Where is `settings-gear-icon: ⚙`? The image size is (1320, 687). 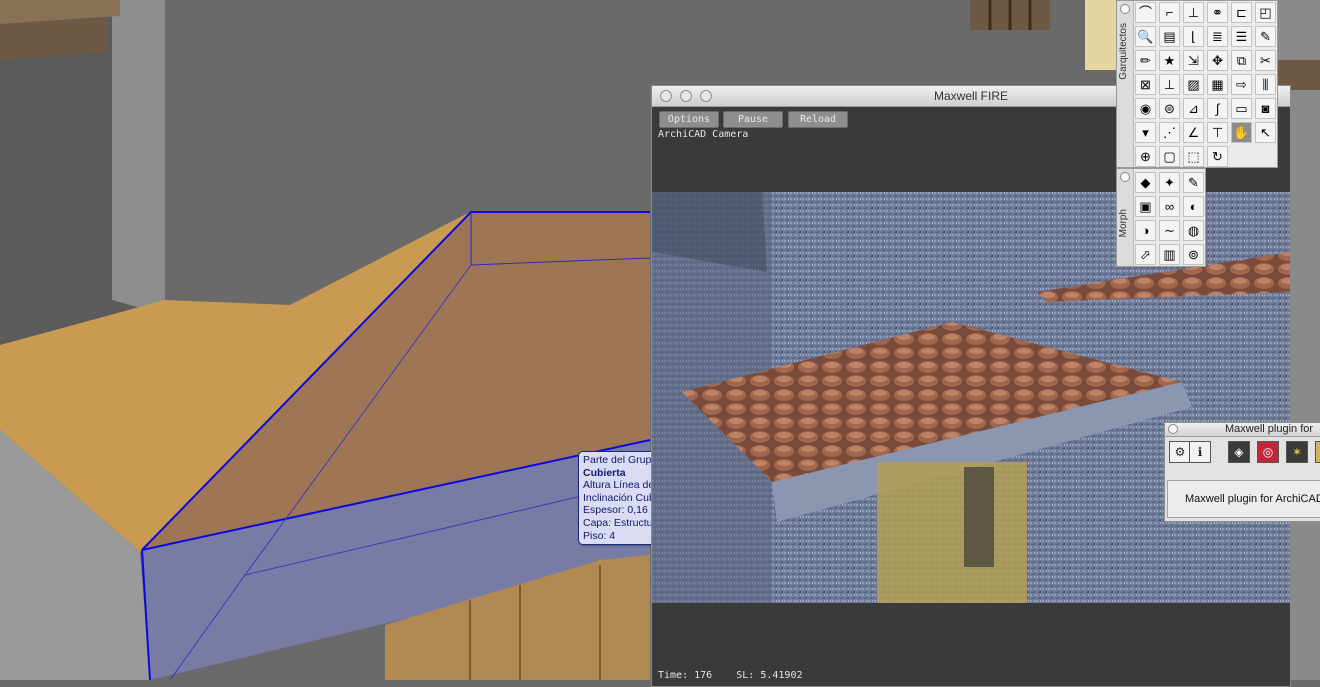
settings-gear-icon: ⚙ is located at coordinates (1180, 452).